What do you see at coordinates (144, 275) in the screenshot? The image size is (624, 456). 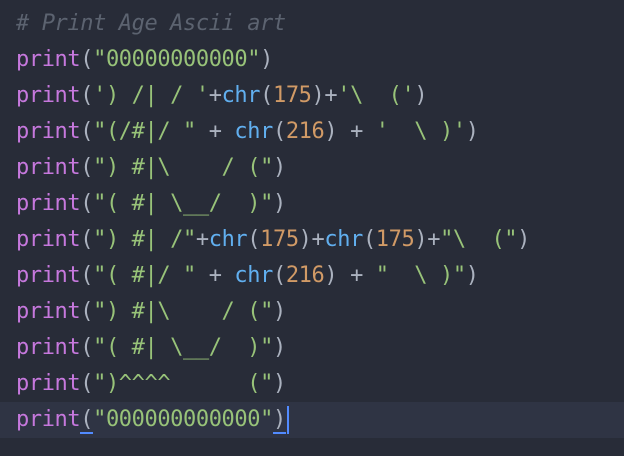 I see `code-token: "( #|/ "` at bounding box center [144, 275].